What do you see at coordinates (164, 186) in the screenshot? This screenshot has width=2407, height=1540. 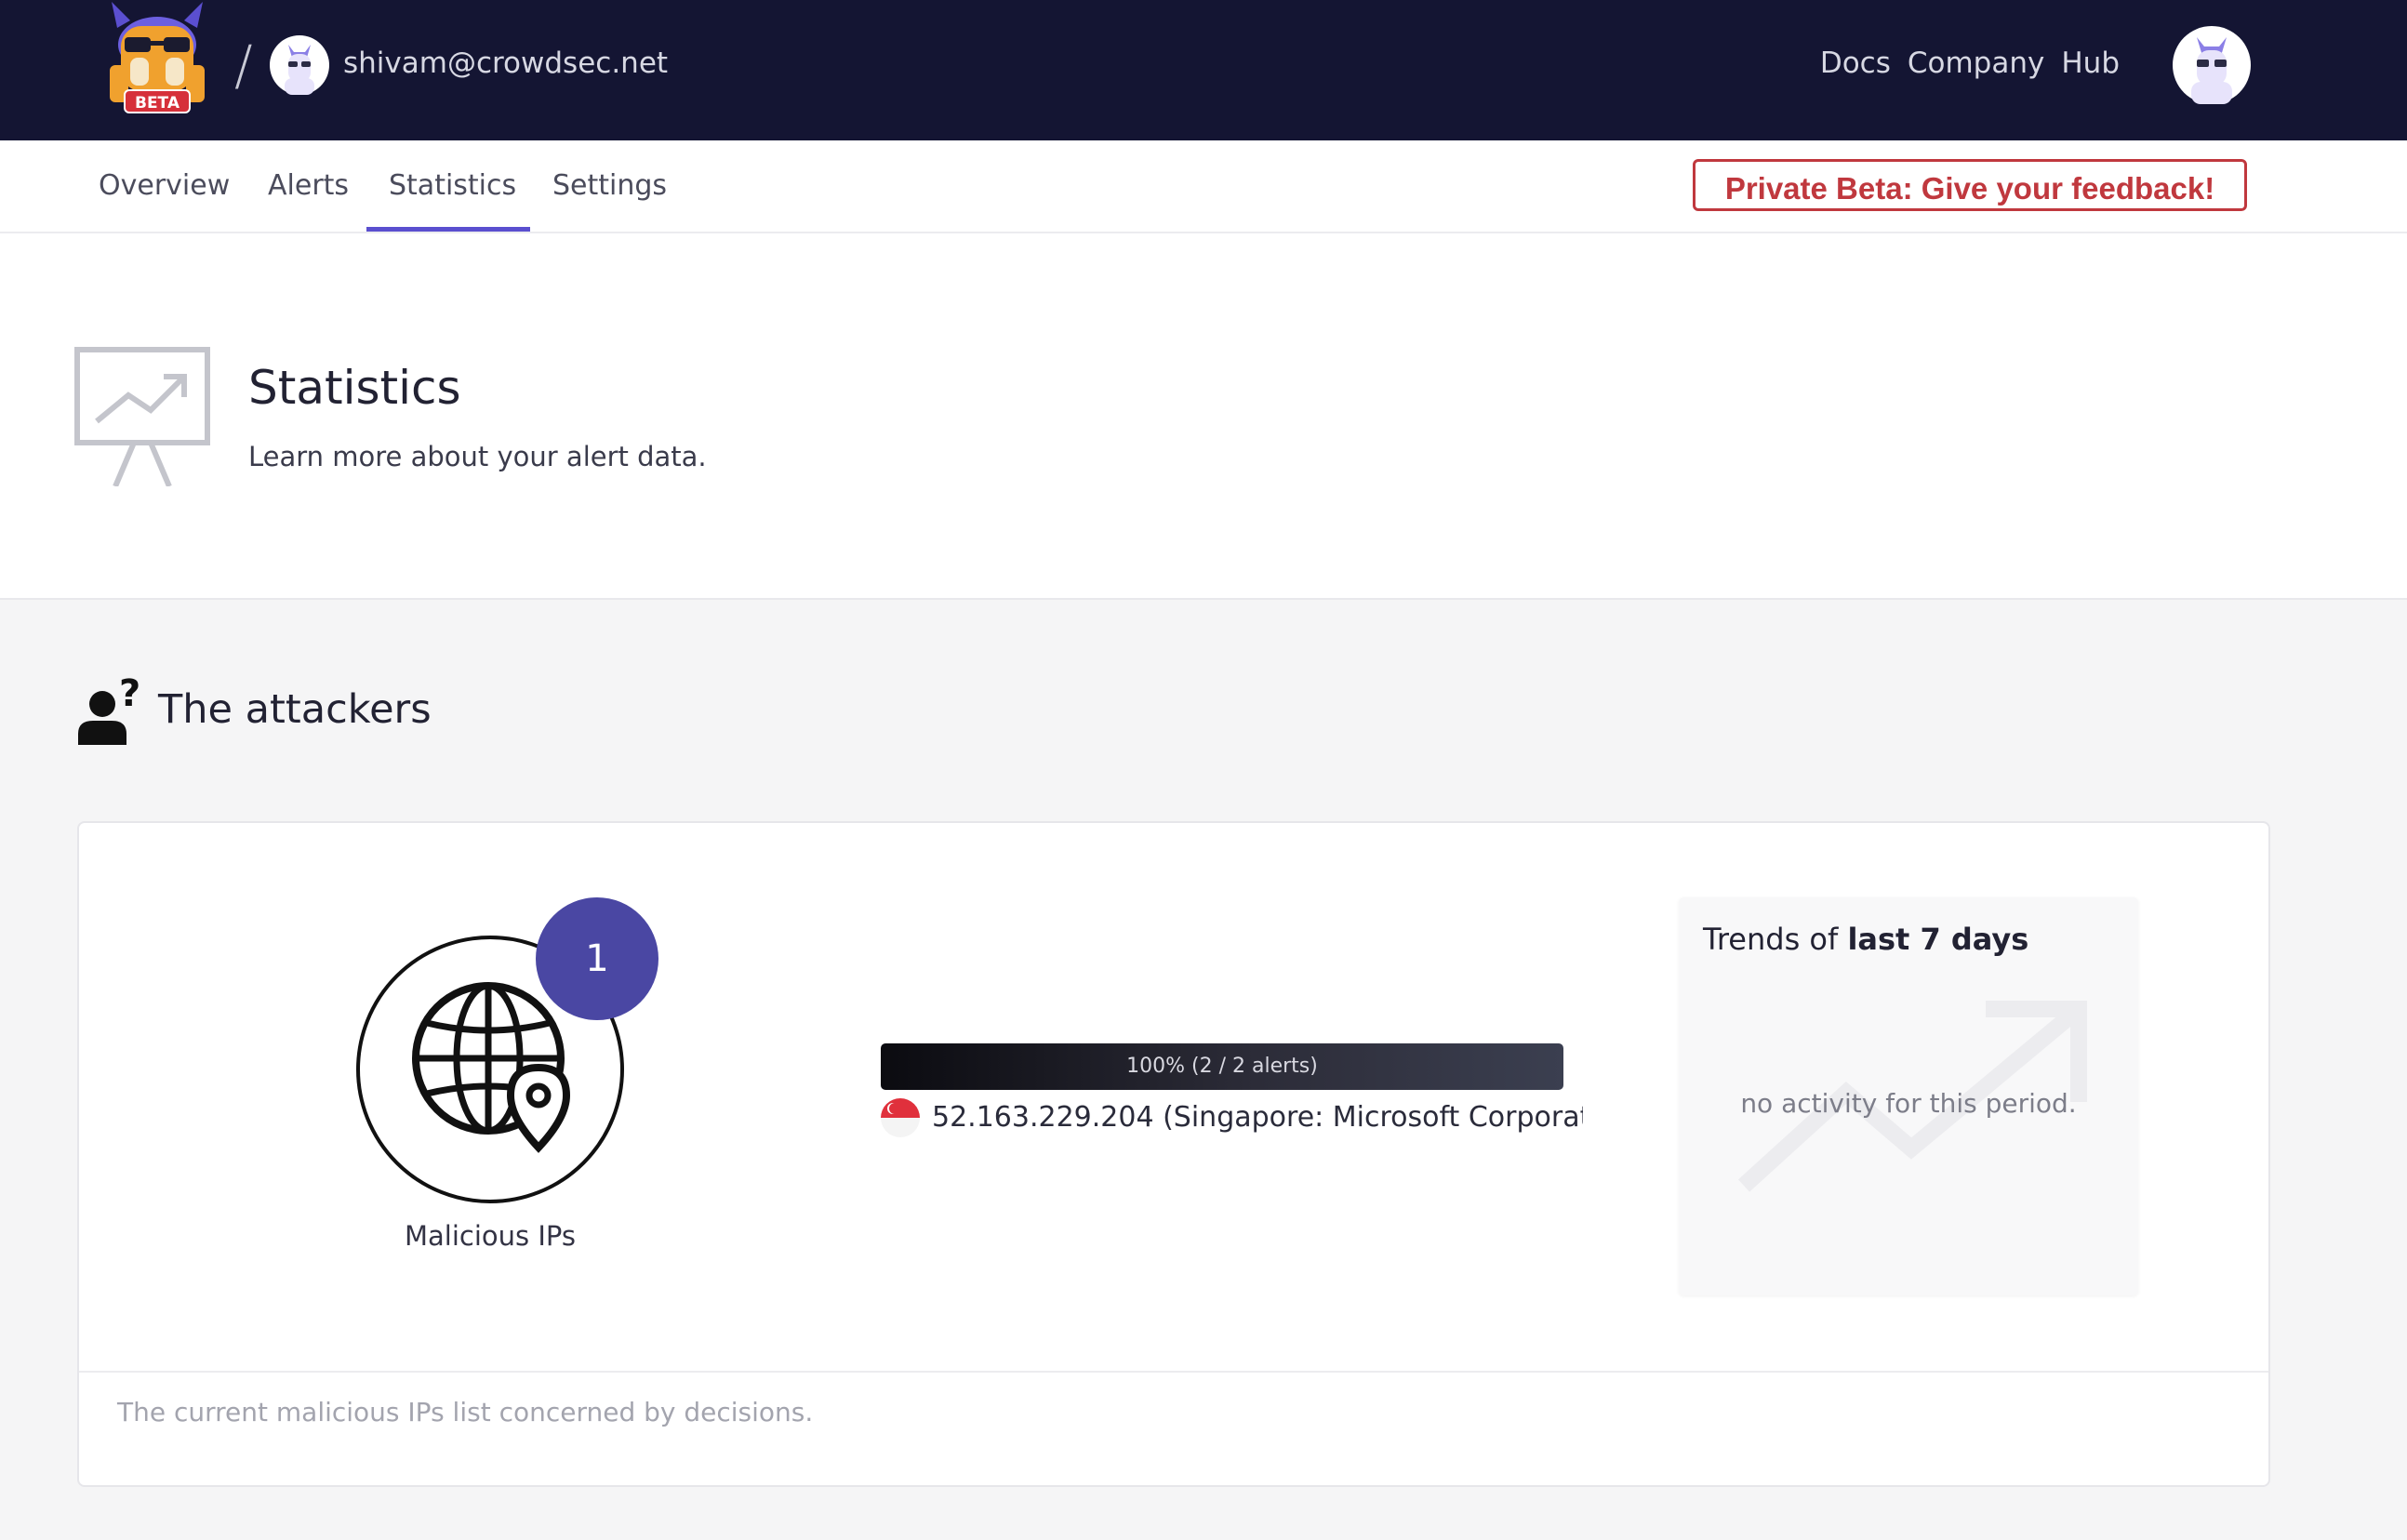 I see `tab-overview: Overview` at bounding box center [164, 186].